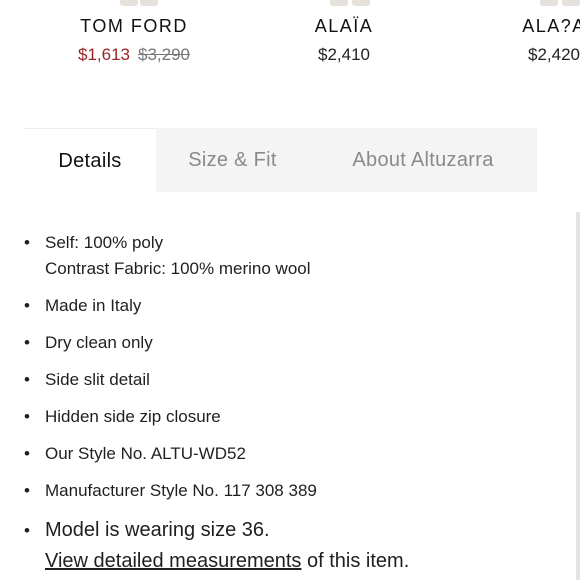  I want to click on product-price: $2,420, so click(554, 54).